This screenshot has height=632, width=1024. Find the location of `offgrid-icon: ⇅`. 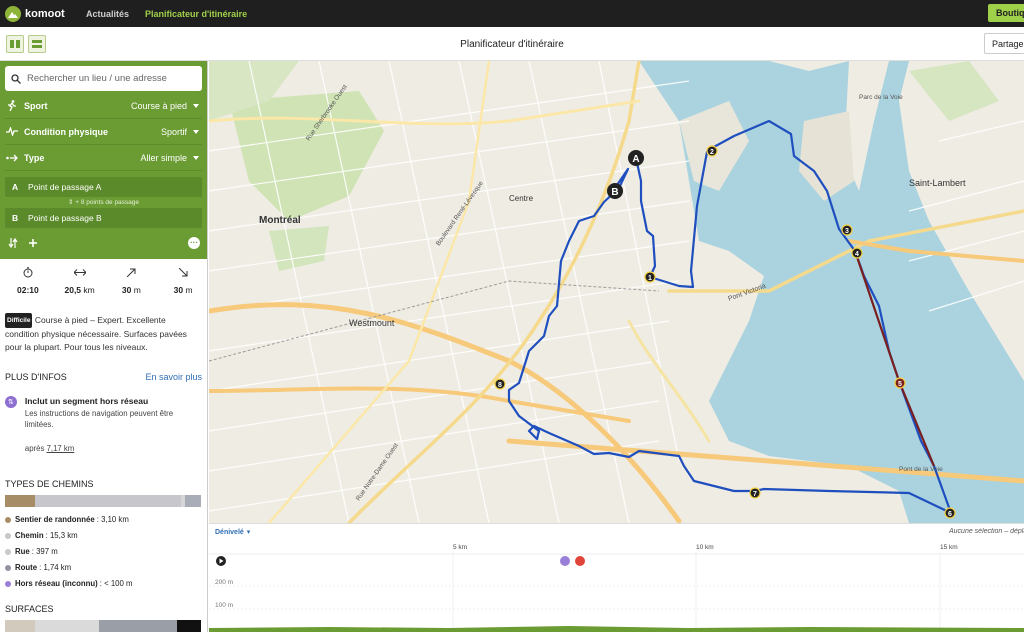

offgrid-icon: ⇅ is located at coordinates (11, 402).